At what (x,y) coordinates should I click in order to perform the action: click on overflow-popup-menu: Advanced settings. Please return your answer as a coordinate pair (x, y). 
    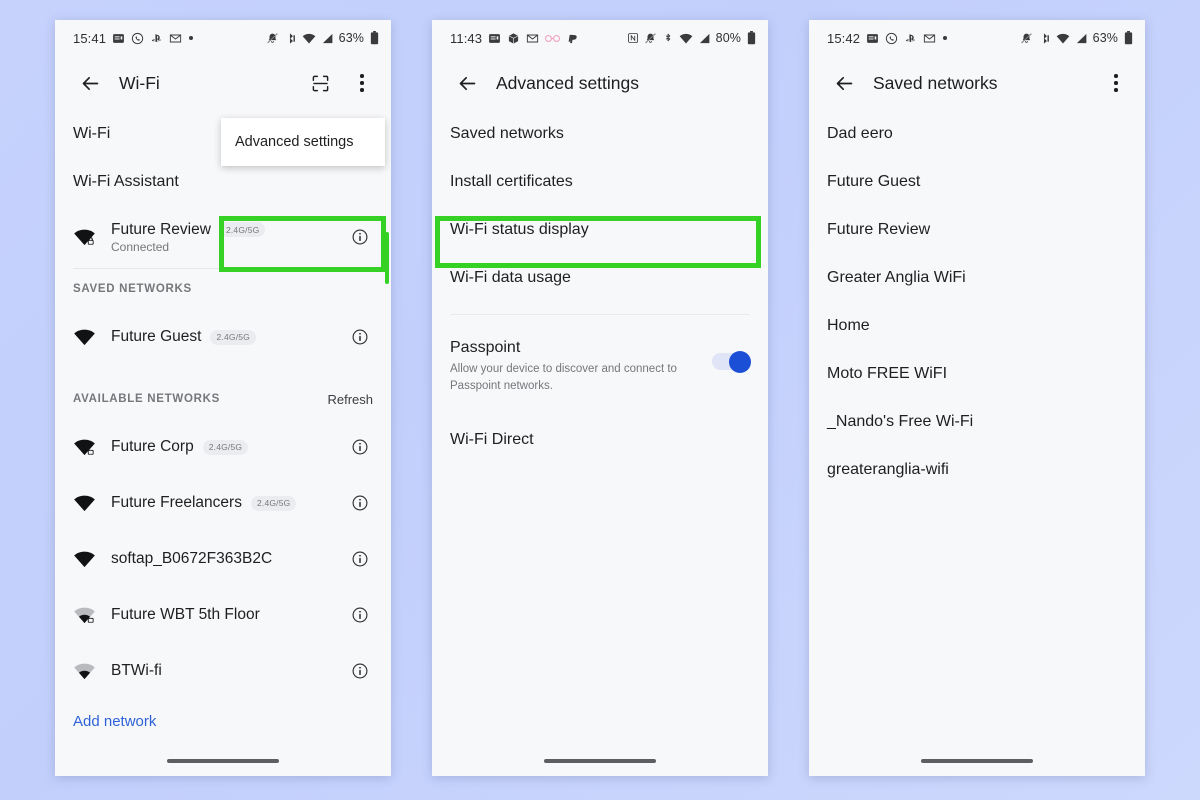
    Looking at the image, I should click on (303, 142).